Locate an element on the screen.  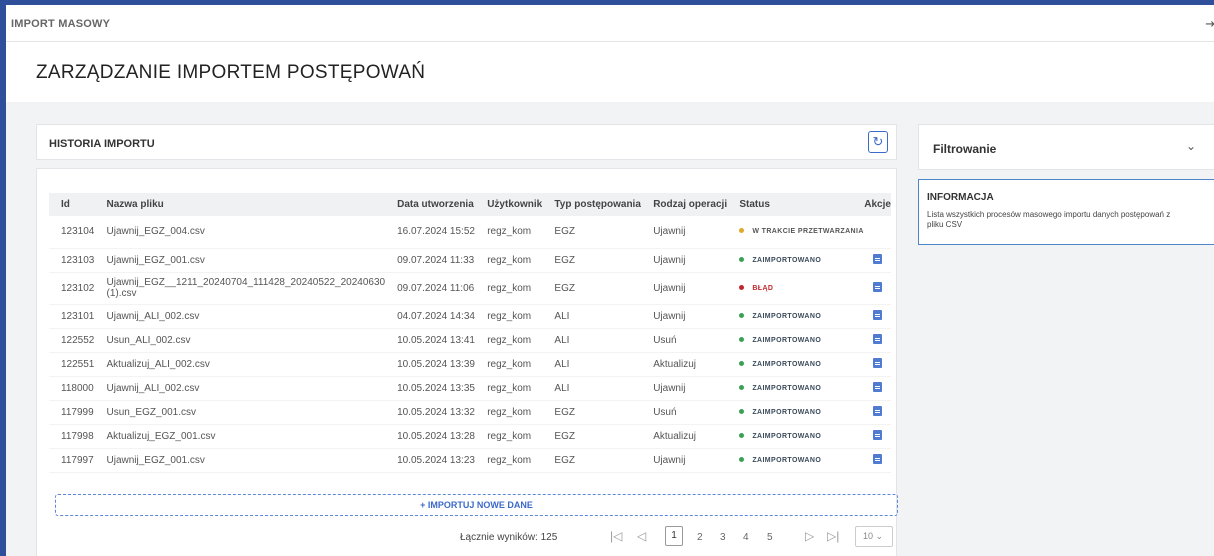
cell-date: 04.07.2024 14:34 is located at coordinates (430, 316).